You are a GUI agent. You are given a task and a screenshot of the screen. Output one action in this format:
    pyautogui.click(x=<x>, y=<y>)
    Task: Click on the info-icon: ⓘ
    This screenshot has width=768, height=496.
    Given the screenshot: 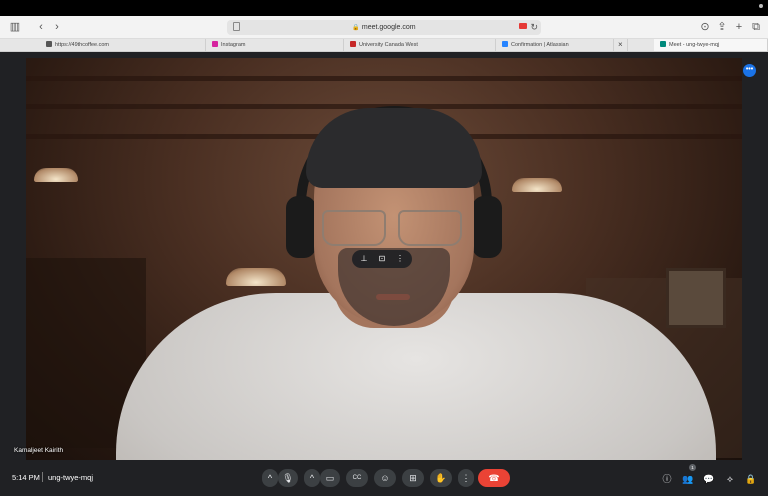 What is the action you would take?
    pyautogui.click(x=667, y=479)
    